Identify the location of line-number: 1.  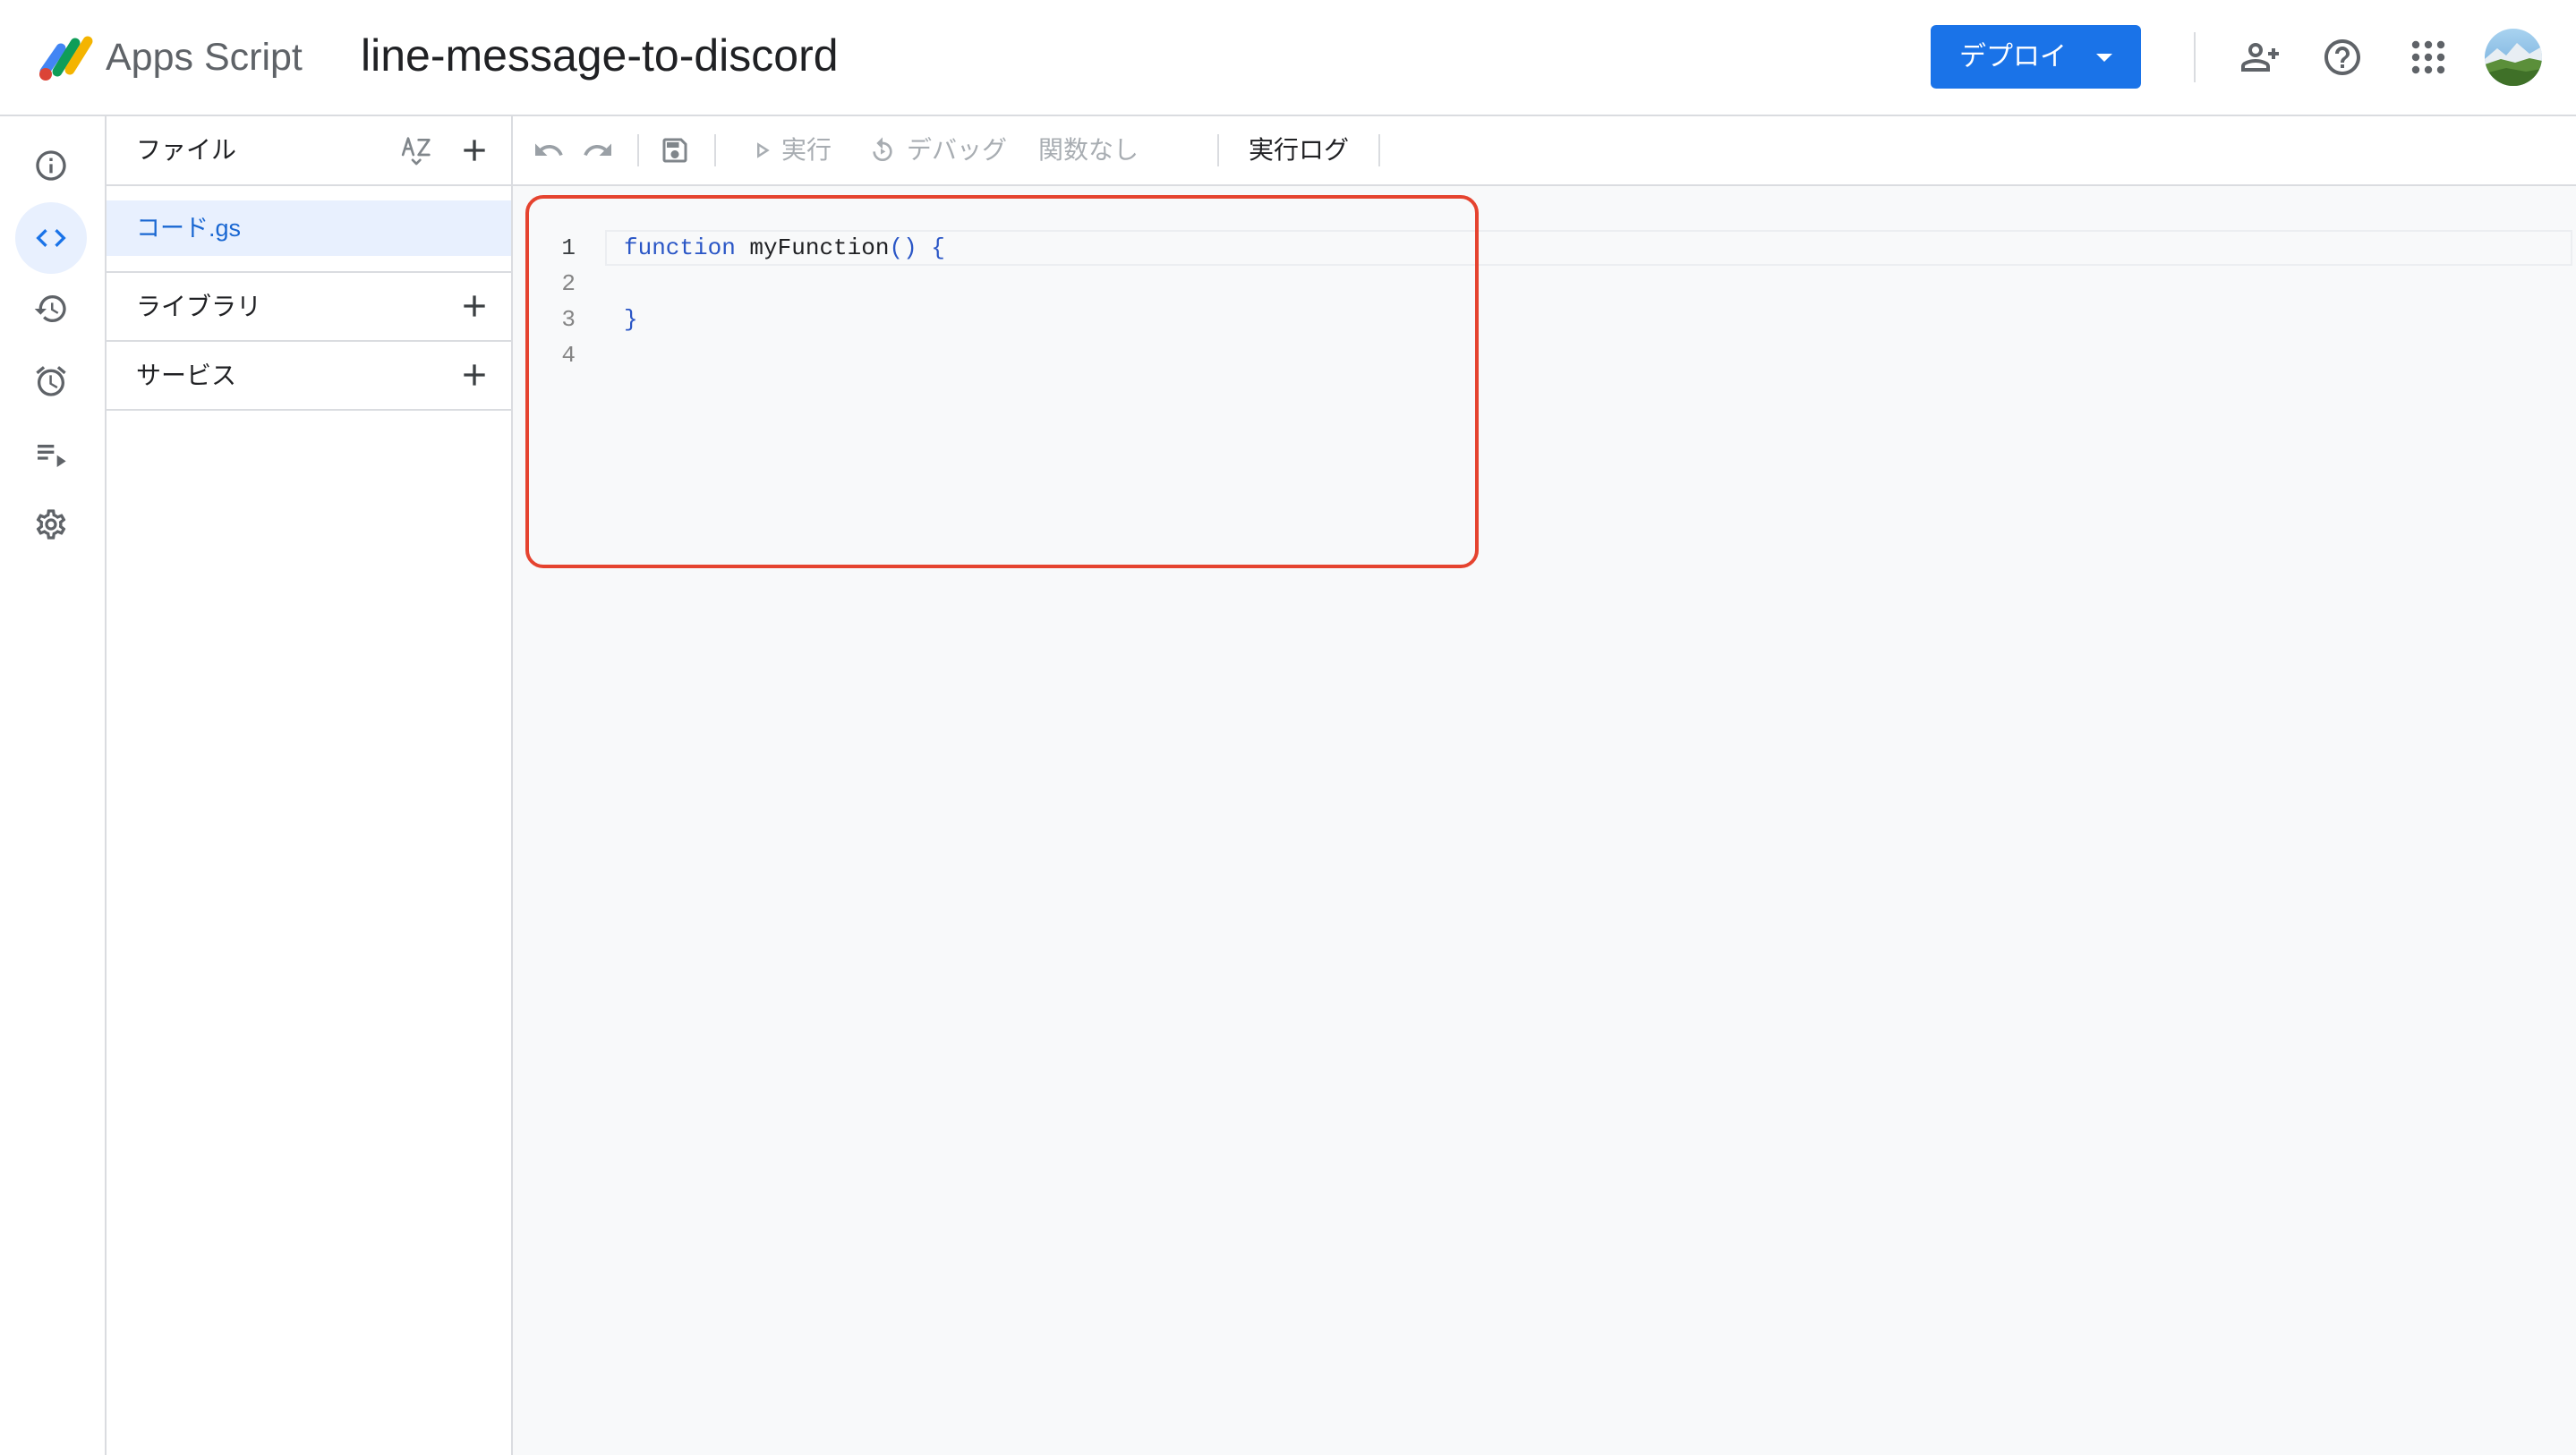
(568, 248).